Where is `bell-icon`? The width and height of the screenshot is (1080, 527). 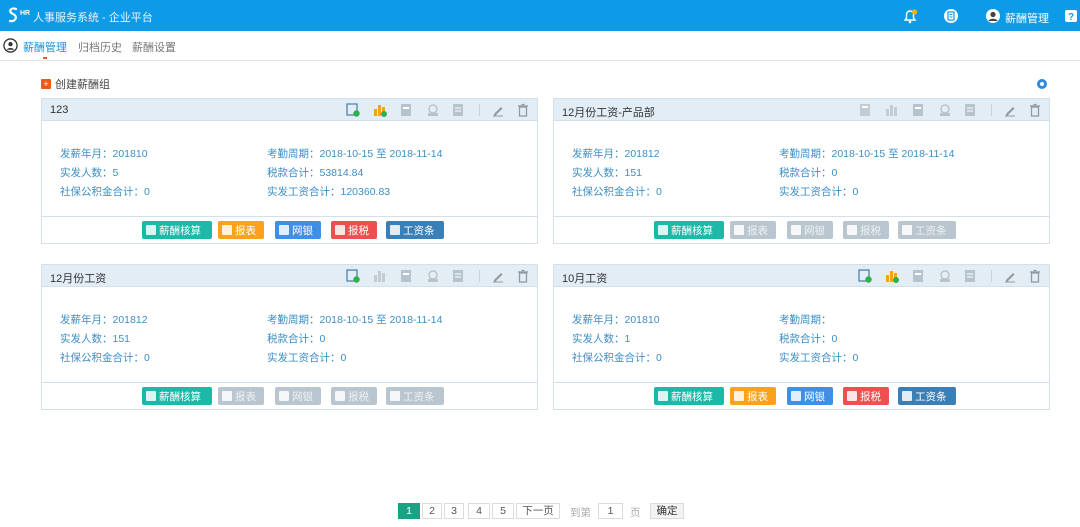
bell-icon is located at coordinates (910, 16).